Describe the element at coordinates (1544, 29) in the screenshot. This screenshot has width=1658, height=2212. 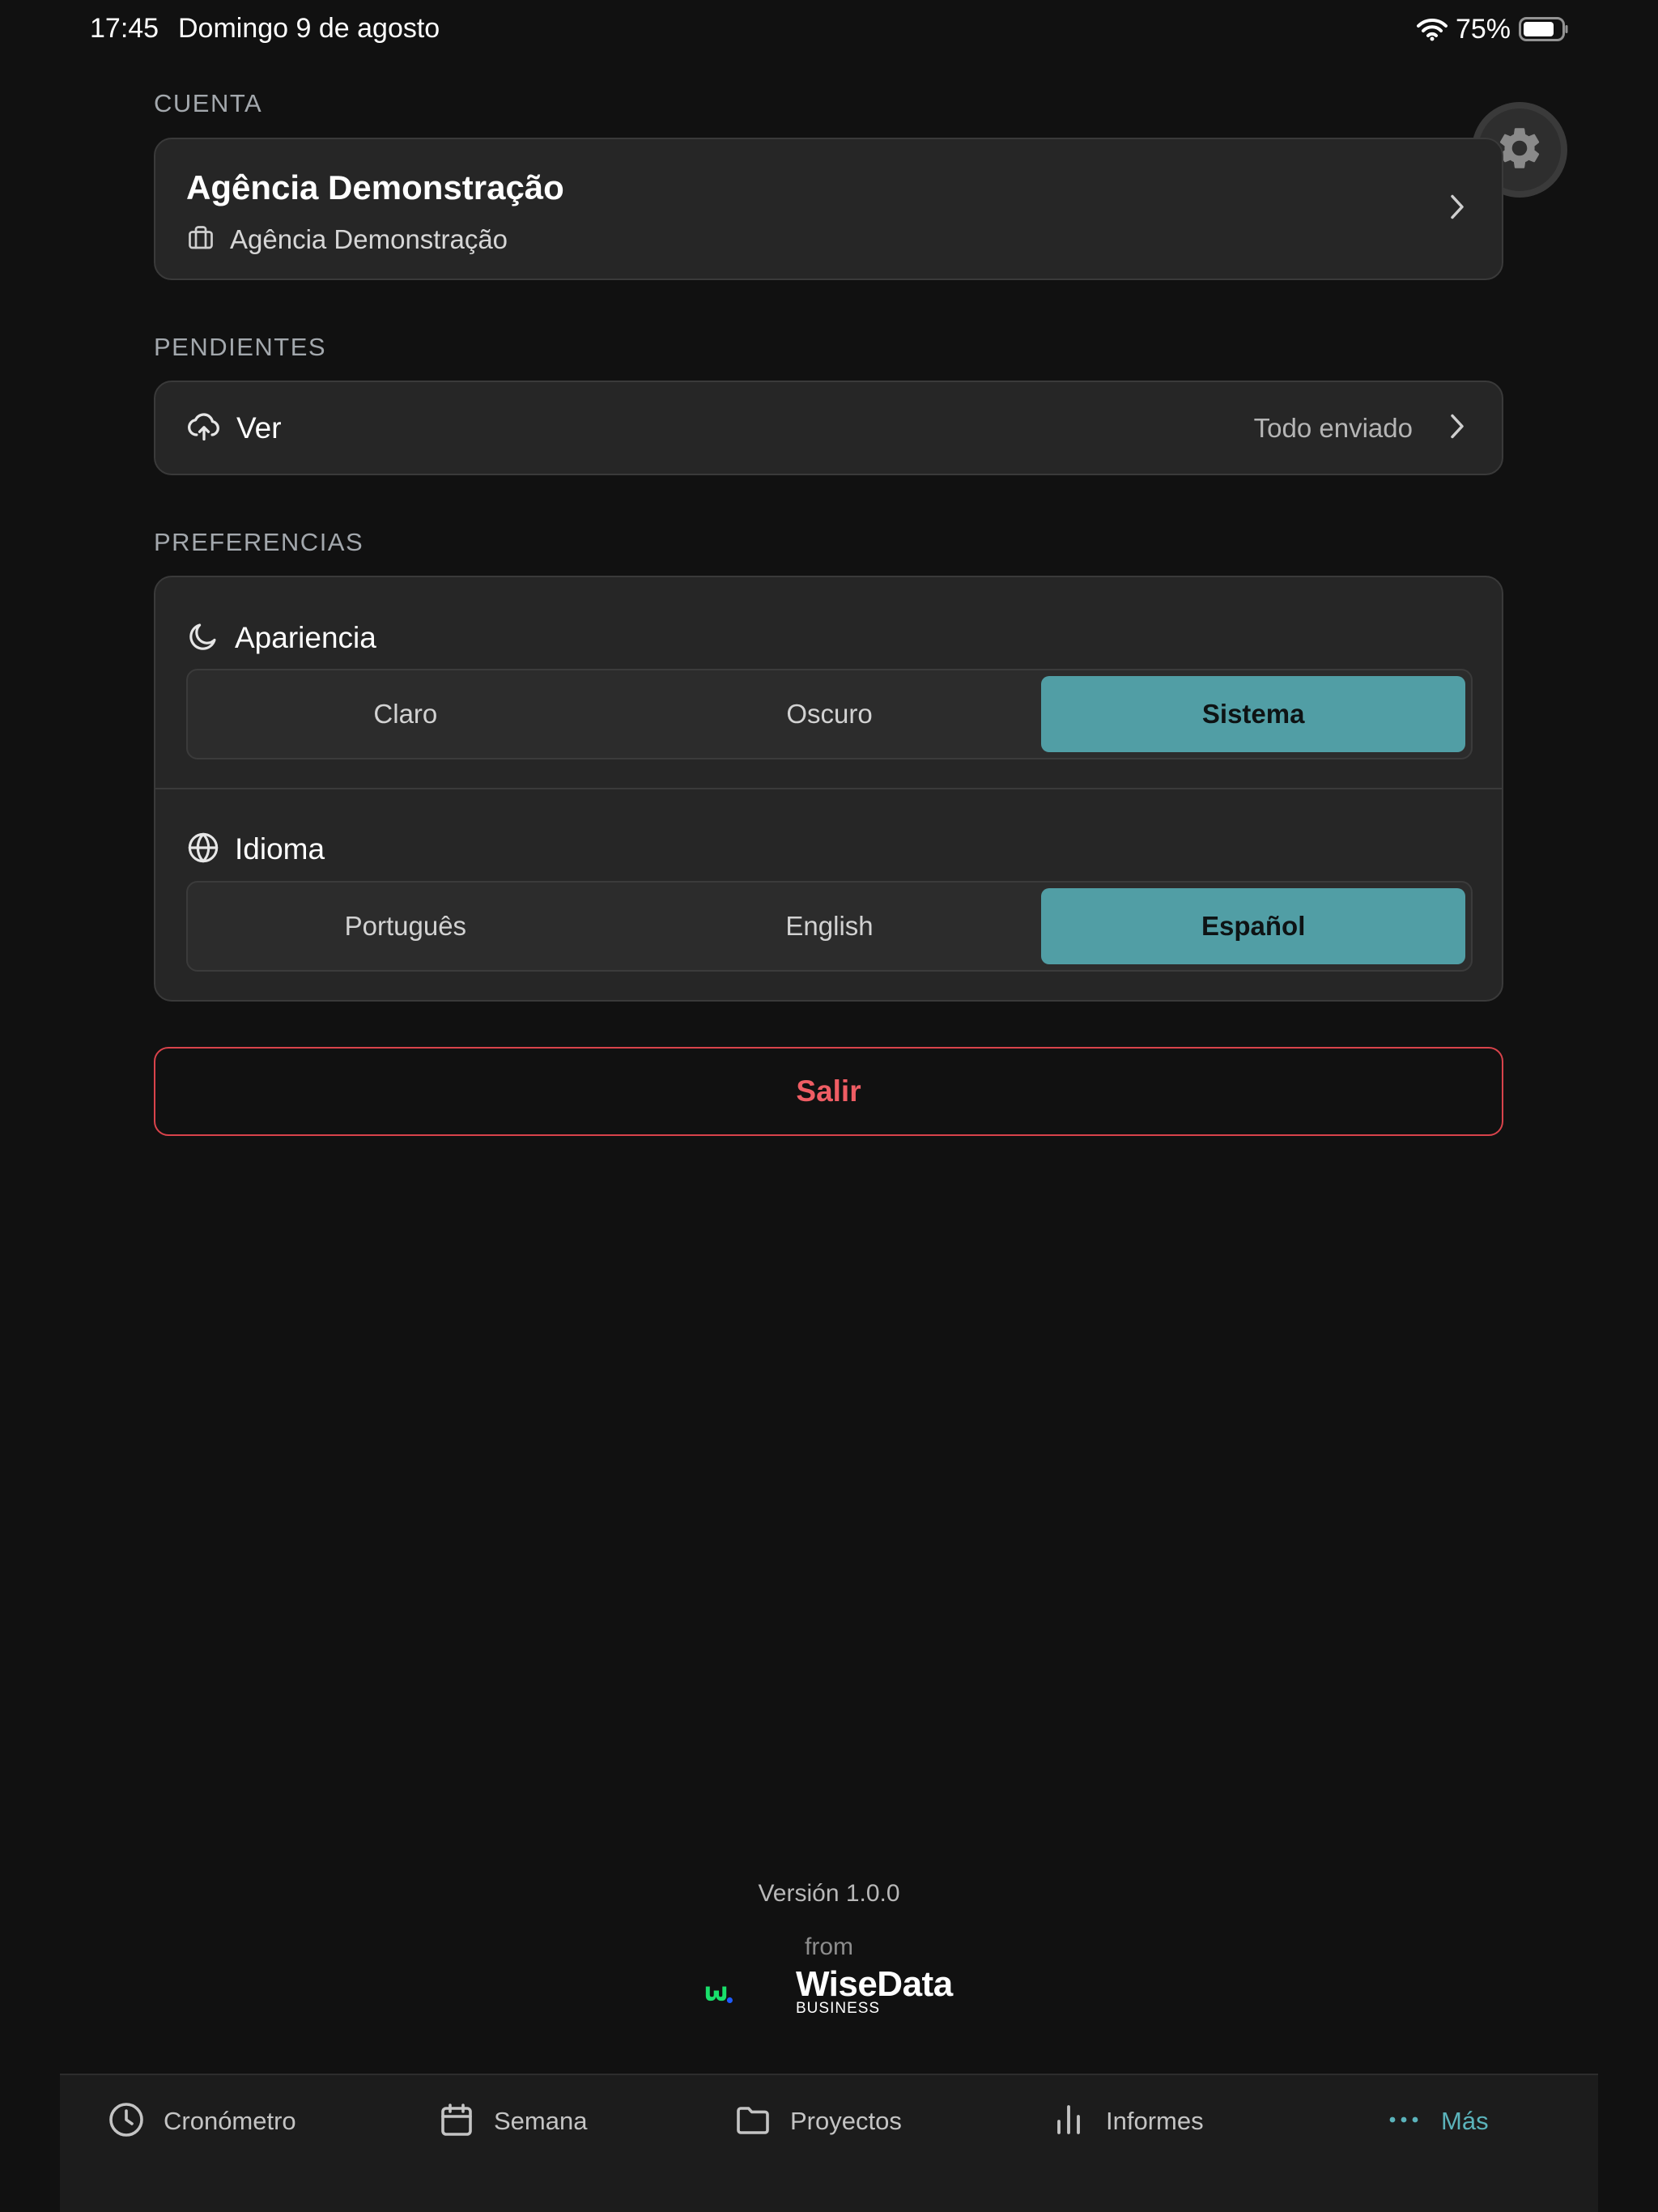
I see `battery-icon` at that location.